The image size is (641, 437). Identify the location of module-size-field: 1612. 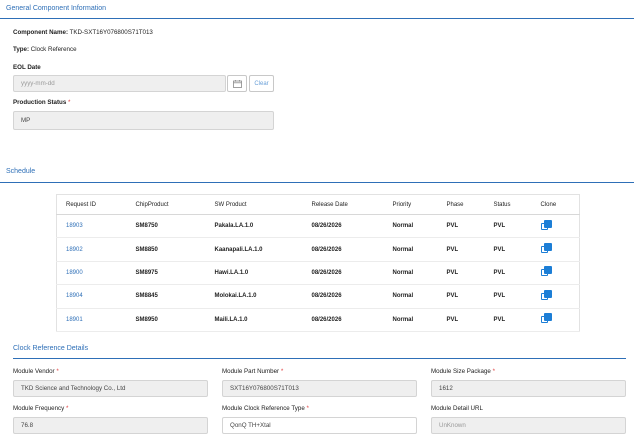
(528, 388).